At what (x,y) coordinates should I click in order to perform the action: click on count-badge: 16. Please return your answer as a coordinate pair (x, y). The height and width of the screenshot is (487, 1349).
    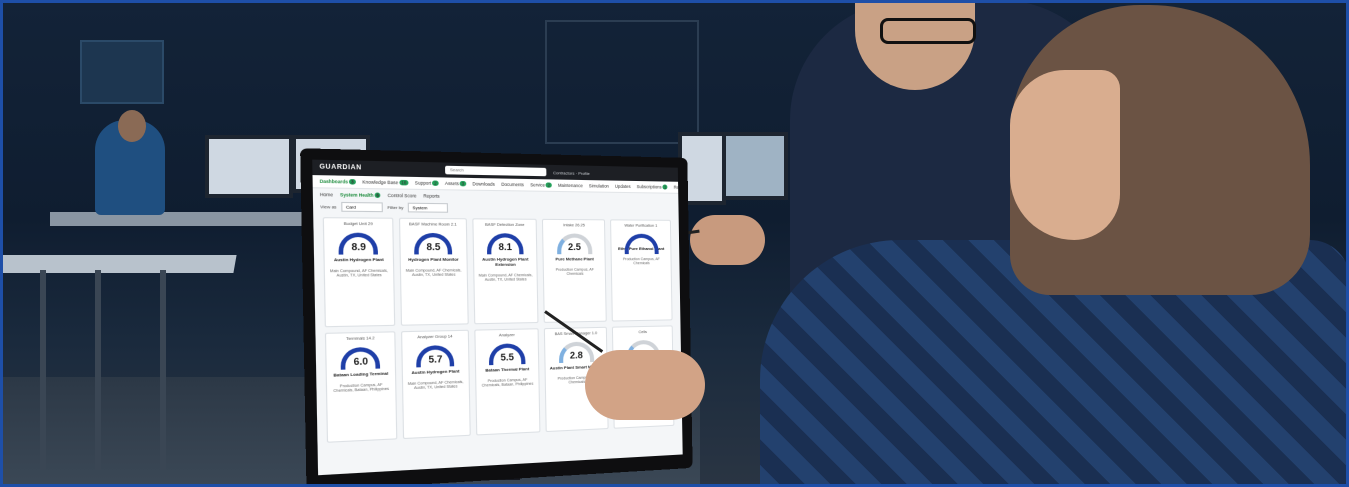
    Looking at the image, I should click on (404, 182).